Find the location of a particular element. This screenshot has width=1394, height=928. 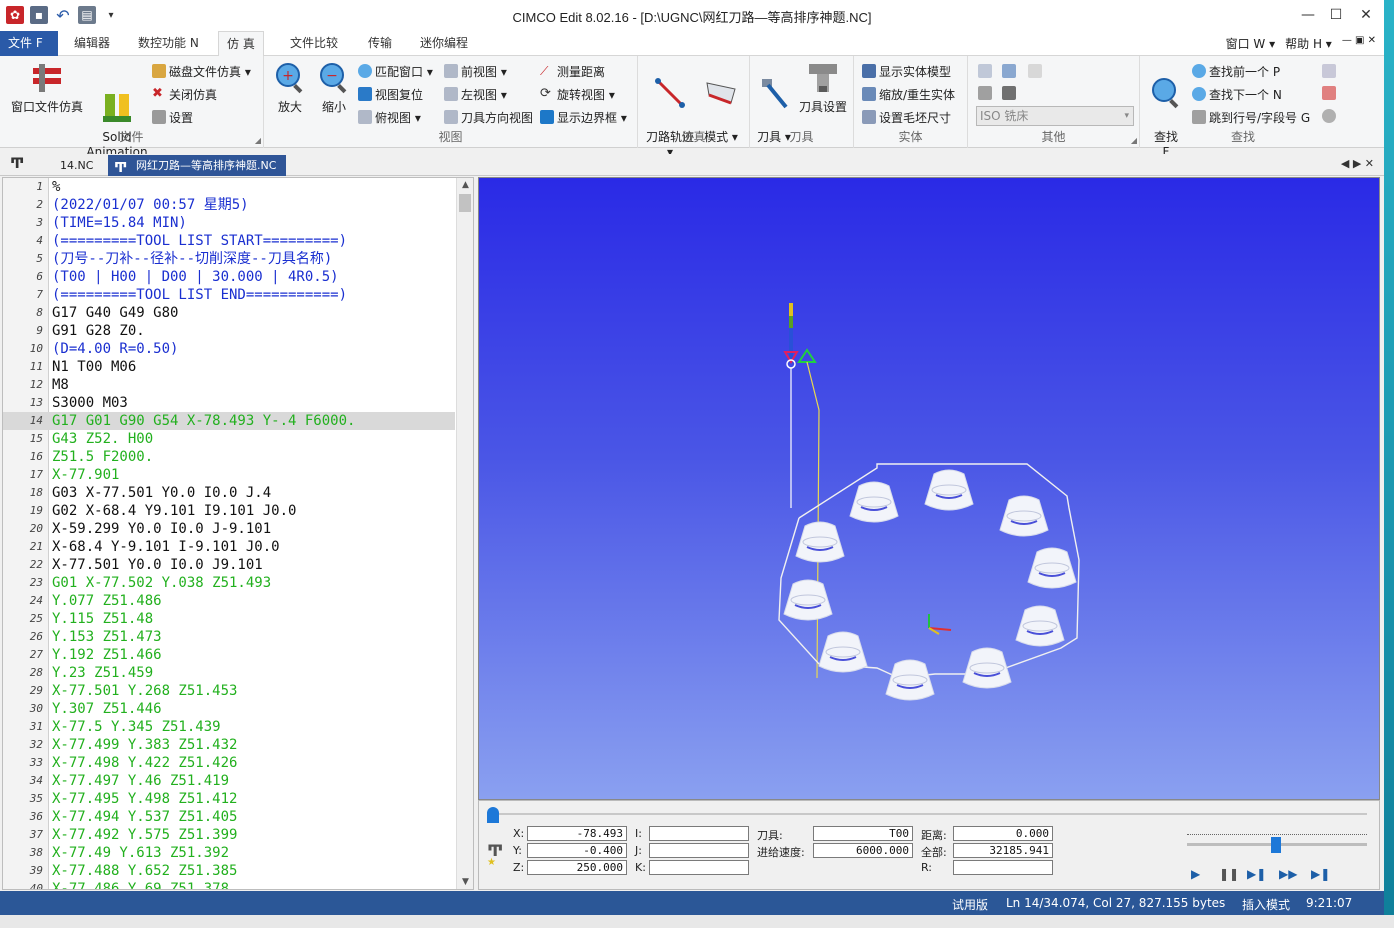

tab-simulation: 仿 真 is located at coordinates (241, 44).